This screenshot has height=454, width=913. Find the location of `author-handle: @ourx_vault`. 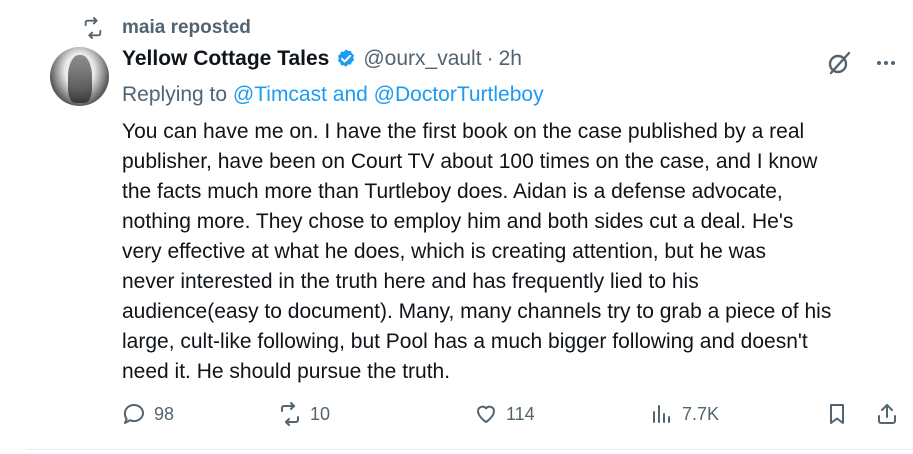

author-handle: @ourx_vault is located at coordinates (422, 59).